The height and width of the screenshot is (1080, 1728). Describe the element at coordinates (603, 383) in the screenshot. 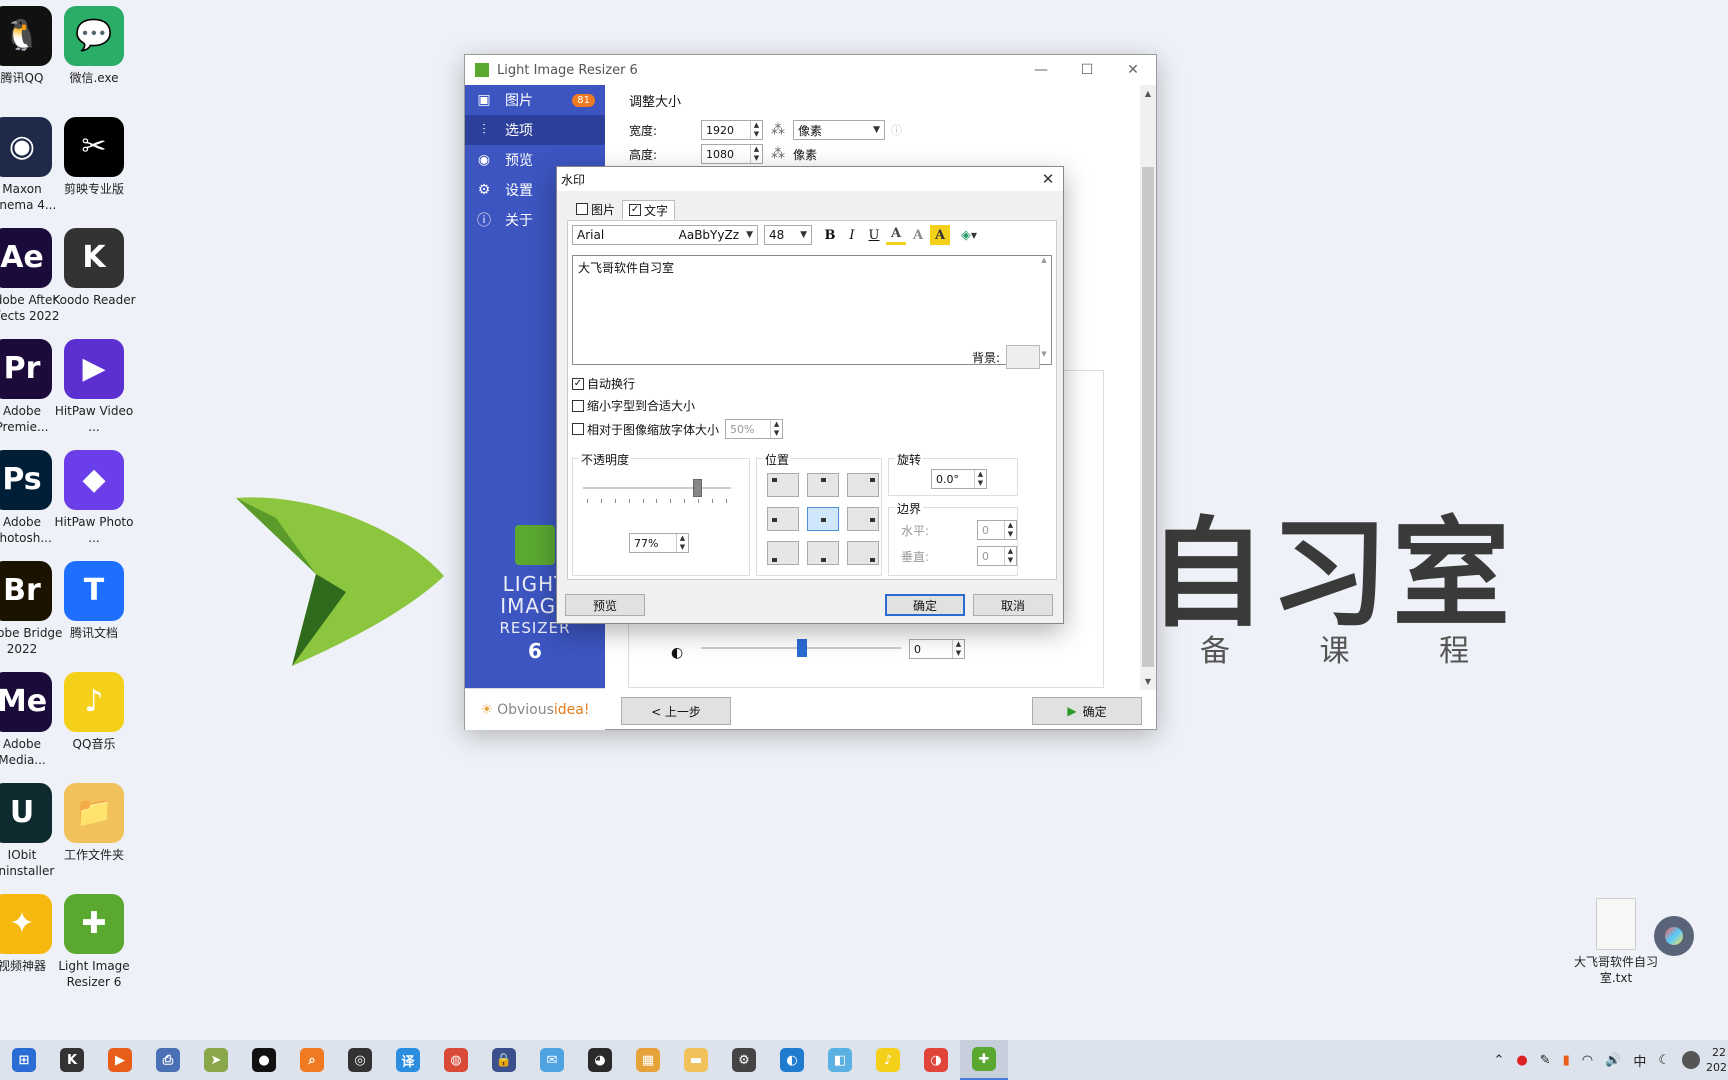

I see `wrap-option: ✓ 自动换行` at that location.